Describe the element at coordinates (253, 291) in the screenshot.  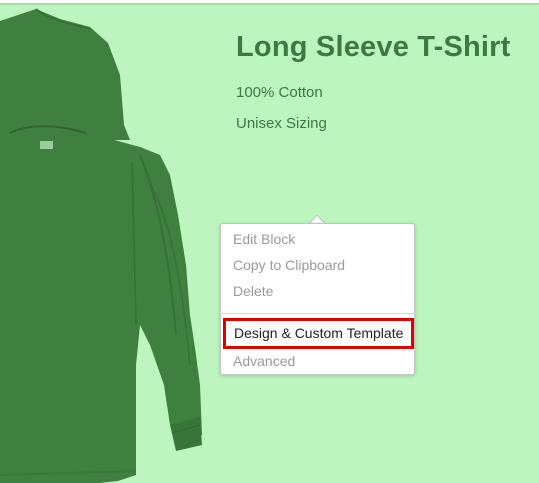
I see `menu-item-delete: Delete` at that location.